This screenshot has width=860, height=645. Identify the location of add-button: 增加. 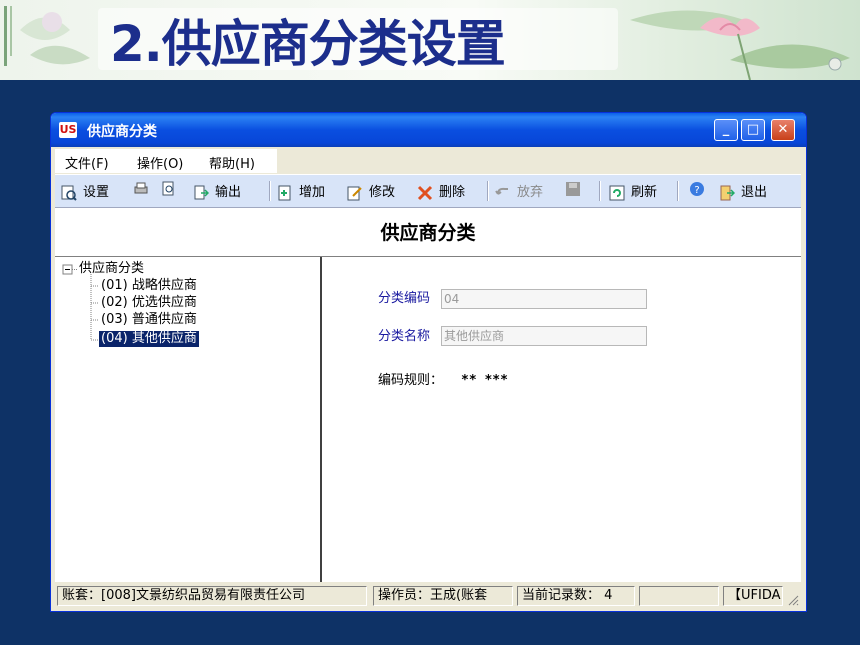
(301, 191).